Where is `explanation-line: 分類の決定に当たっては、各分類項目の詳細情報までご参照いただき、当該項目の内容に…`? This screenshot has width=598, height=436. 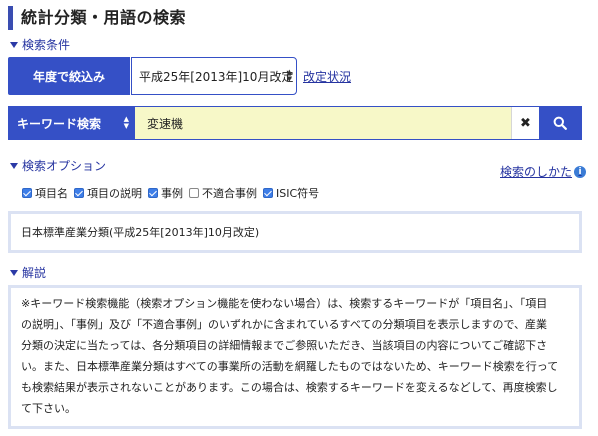 explanation-line: 分類の決定に当たっては、各分類項目の詳細情報までご参照いただき、当該項目の内容に… is located at coordinates (284, 345).